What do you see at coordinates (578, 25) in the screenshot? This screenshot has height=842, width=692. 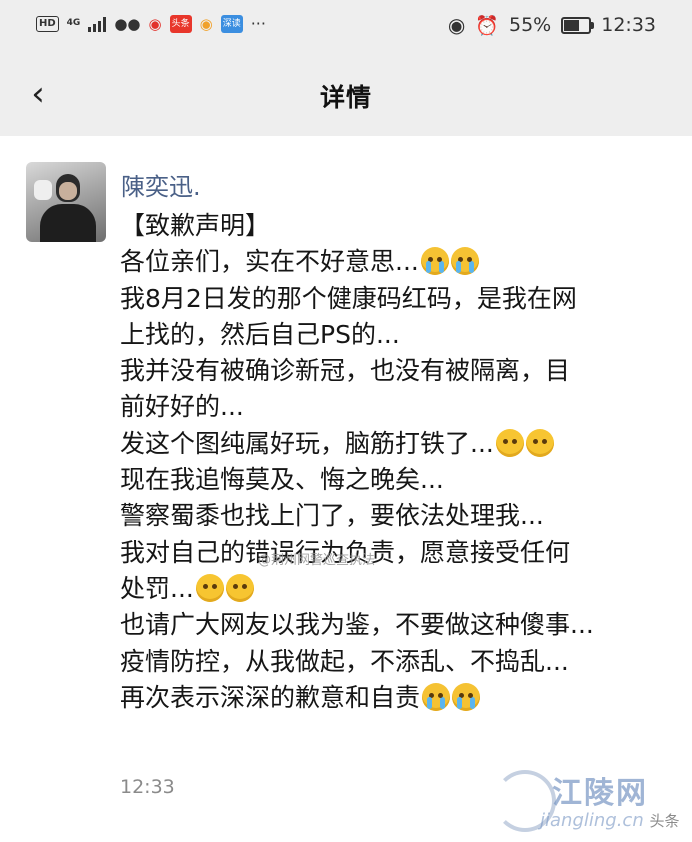 I see `battery-icon` at bounding box center [578, 25].